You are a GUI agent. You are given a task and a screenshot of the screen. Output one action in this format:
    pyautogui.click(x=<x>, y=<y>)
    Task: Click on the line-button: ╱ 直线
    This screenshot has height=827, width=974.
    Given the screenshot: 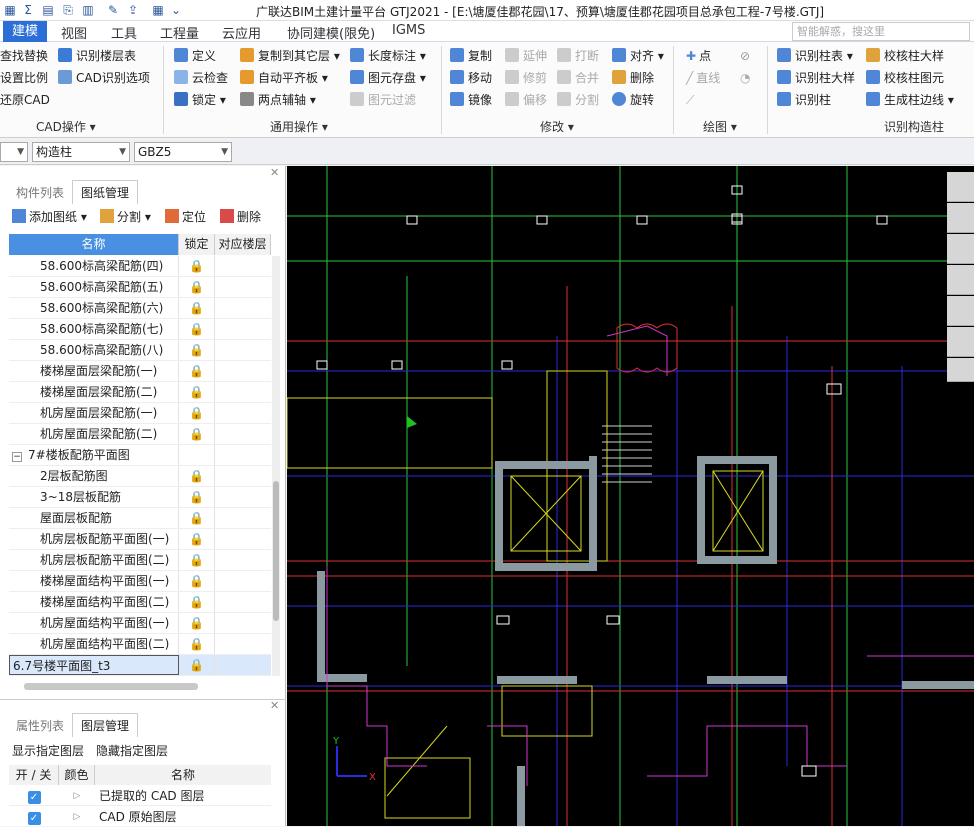 What is the action you would take?
    pyautogui.click(x=703, y=78)
    